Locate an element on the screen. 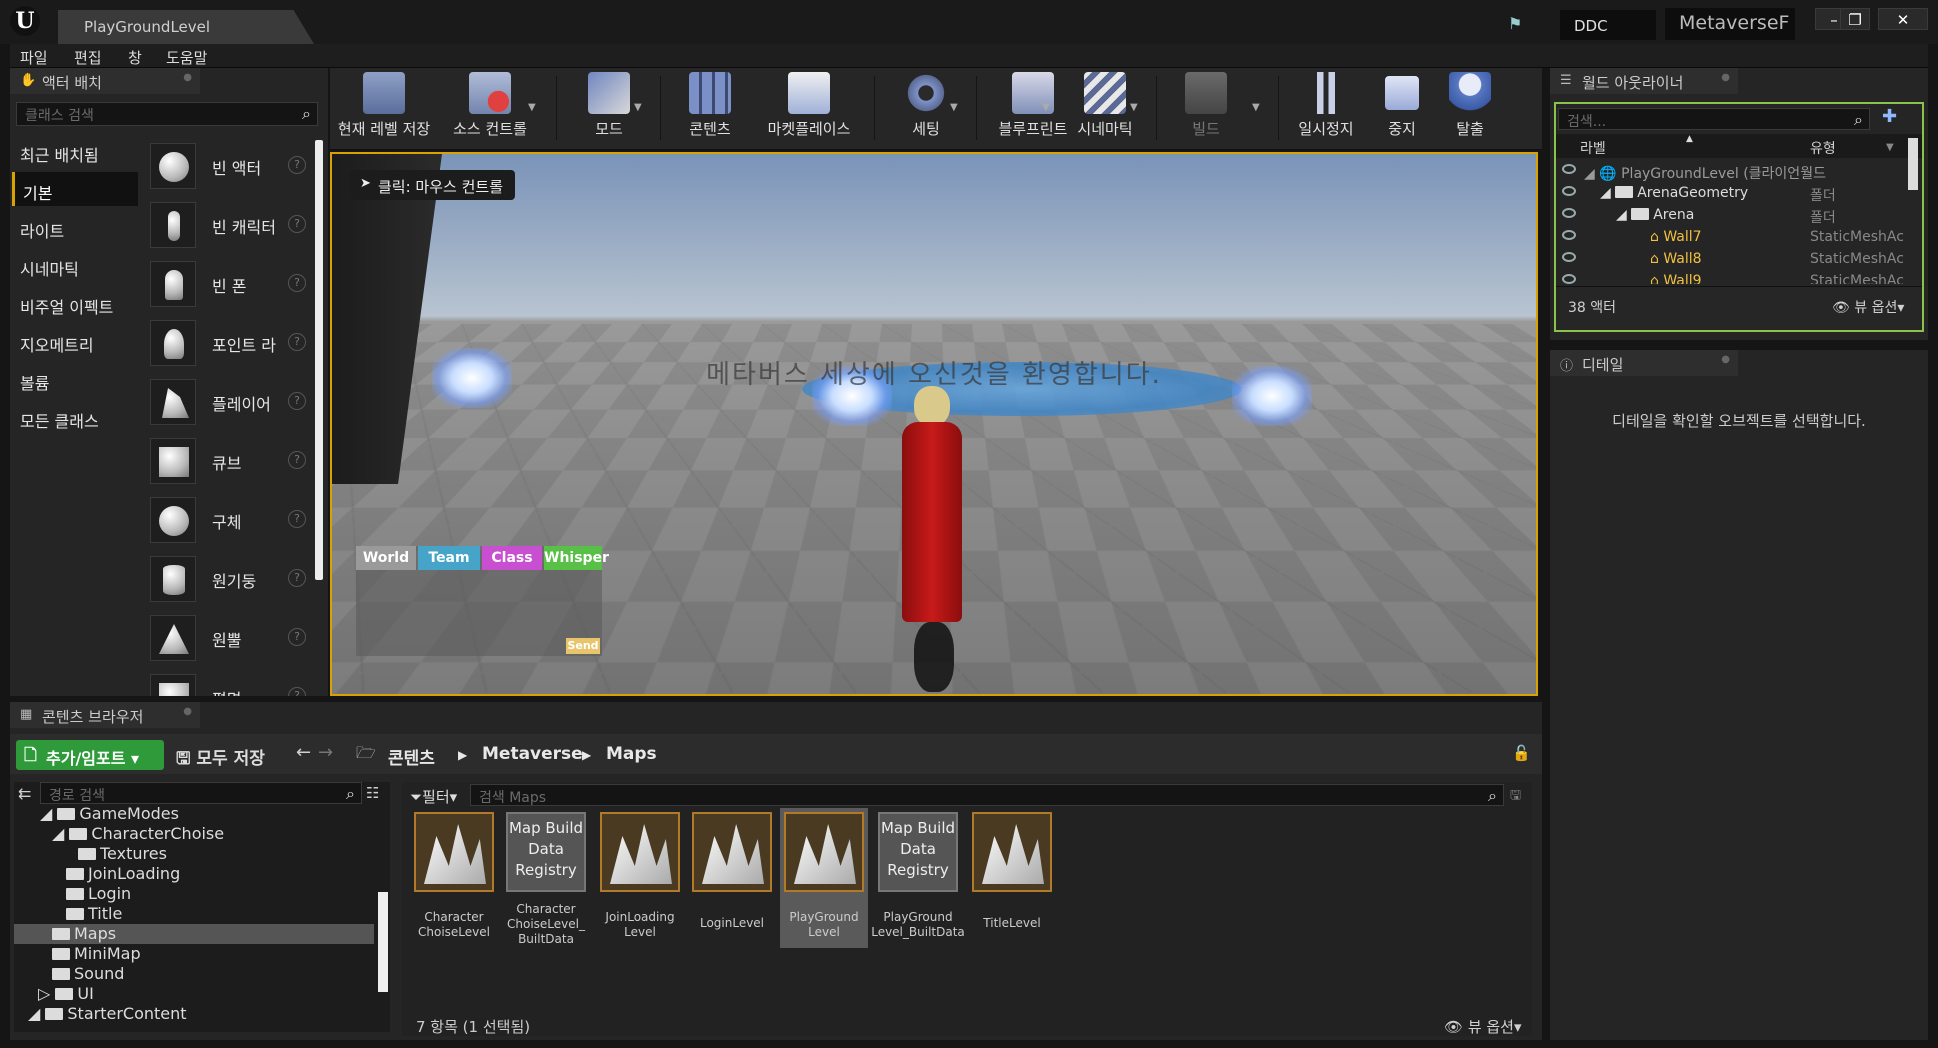 The width and height of the screenshot is (1938, 1048). source-control-flag-icon: ⚑ is located at coordinates (1522, 25).